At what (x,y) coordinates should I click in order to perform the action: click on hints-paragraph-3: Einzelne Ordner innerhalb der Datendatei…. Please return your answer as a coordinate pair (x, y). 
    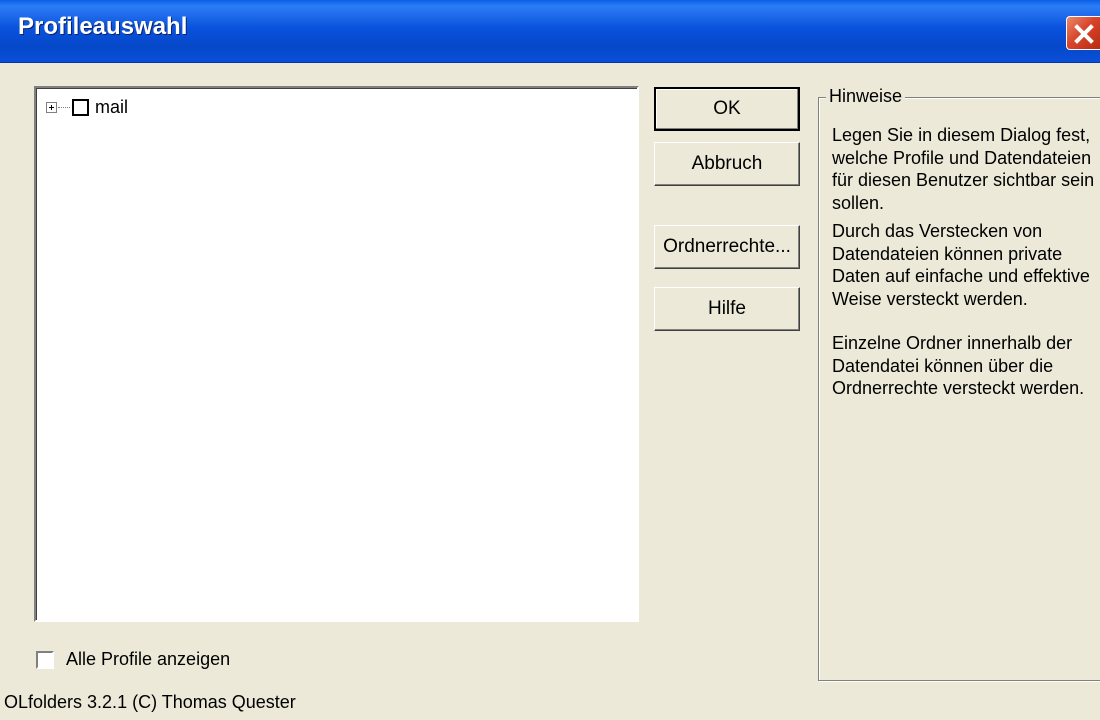
    Looking at the image, I should click on (958, 365).